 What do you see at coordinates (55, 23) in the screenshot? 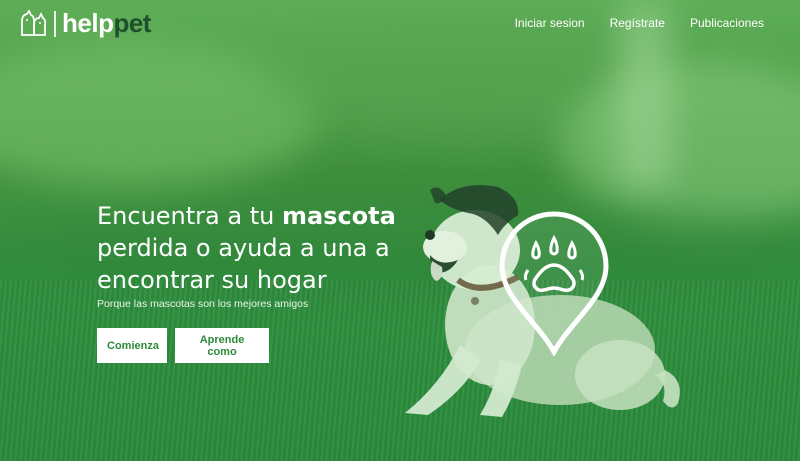
I see `logo-divider` at bounding box center [55, 23].